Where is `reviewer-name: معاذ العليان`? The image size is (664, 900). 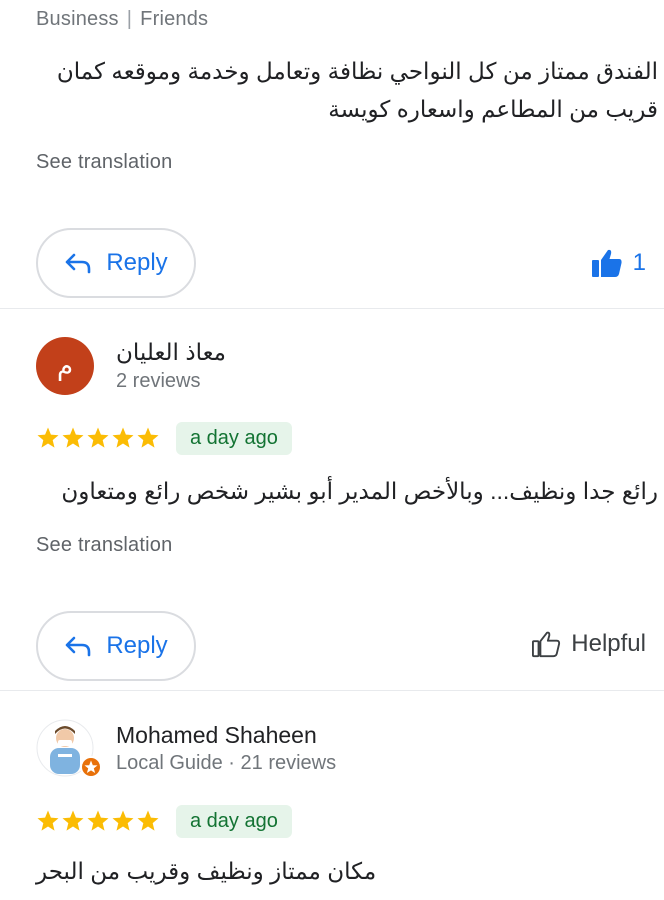
reviewer-name: معاذ العليان is located at coordinates (171, 352).